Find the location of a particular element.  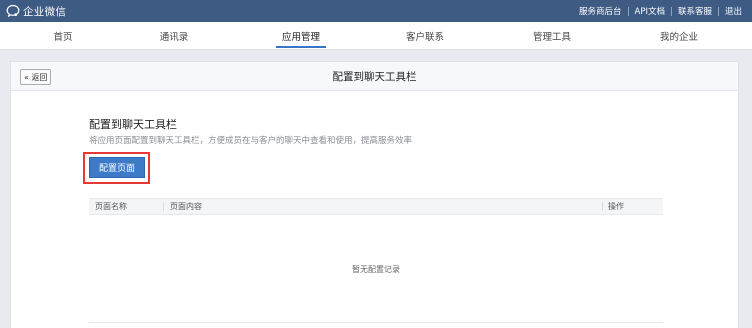

nav-label: 我的企业 is located at coordinates (678, 37).